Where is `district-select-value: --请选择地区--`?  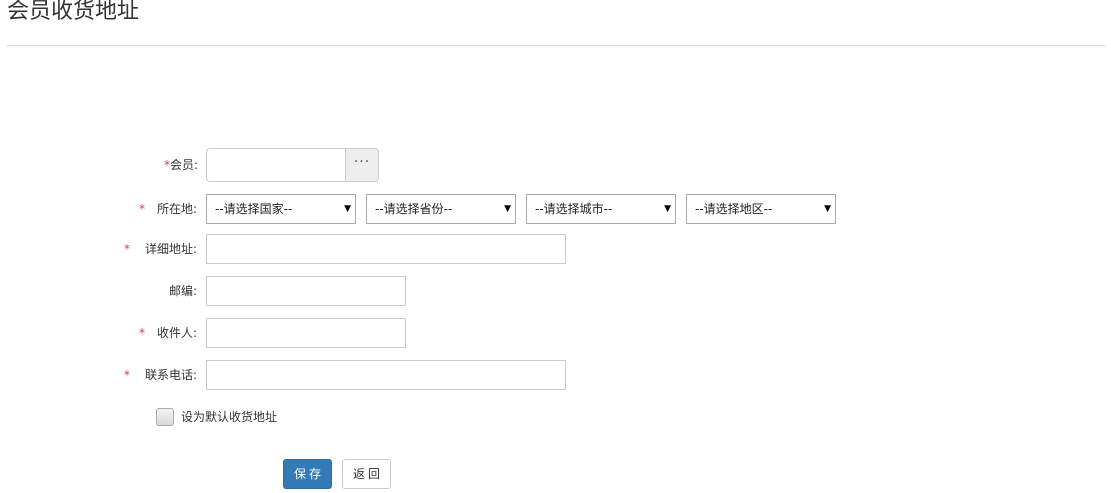 district-select-value: --请选择地区-- is located at coordinates (734, 209).